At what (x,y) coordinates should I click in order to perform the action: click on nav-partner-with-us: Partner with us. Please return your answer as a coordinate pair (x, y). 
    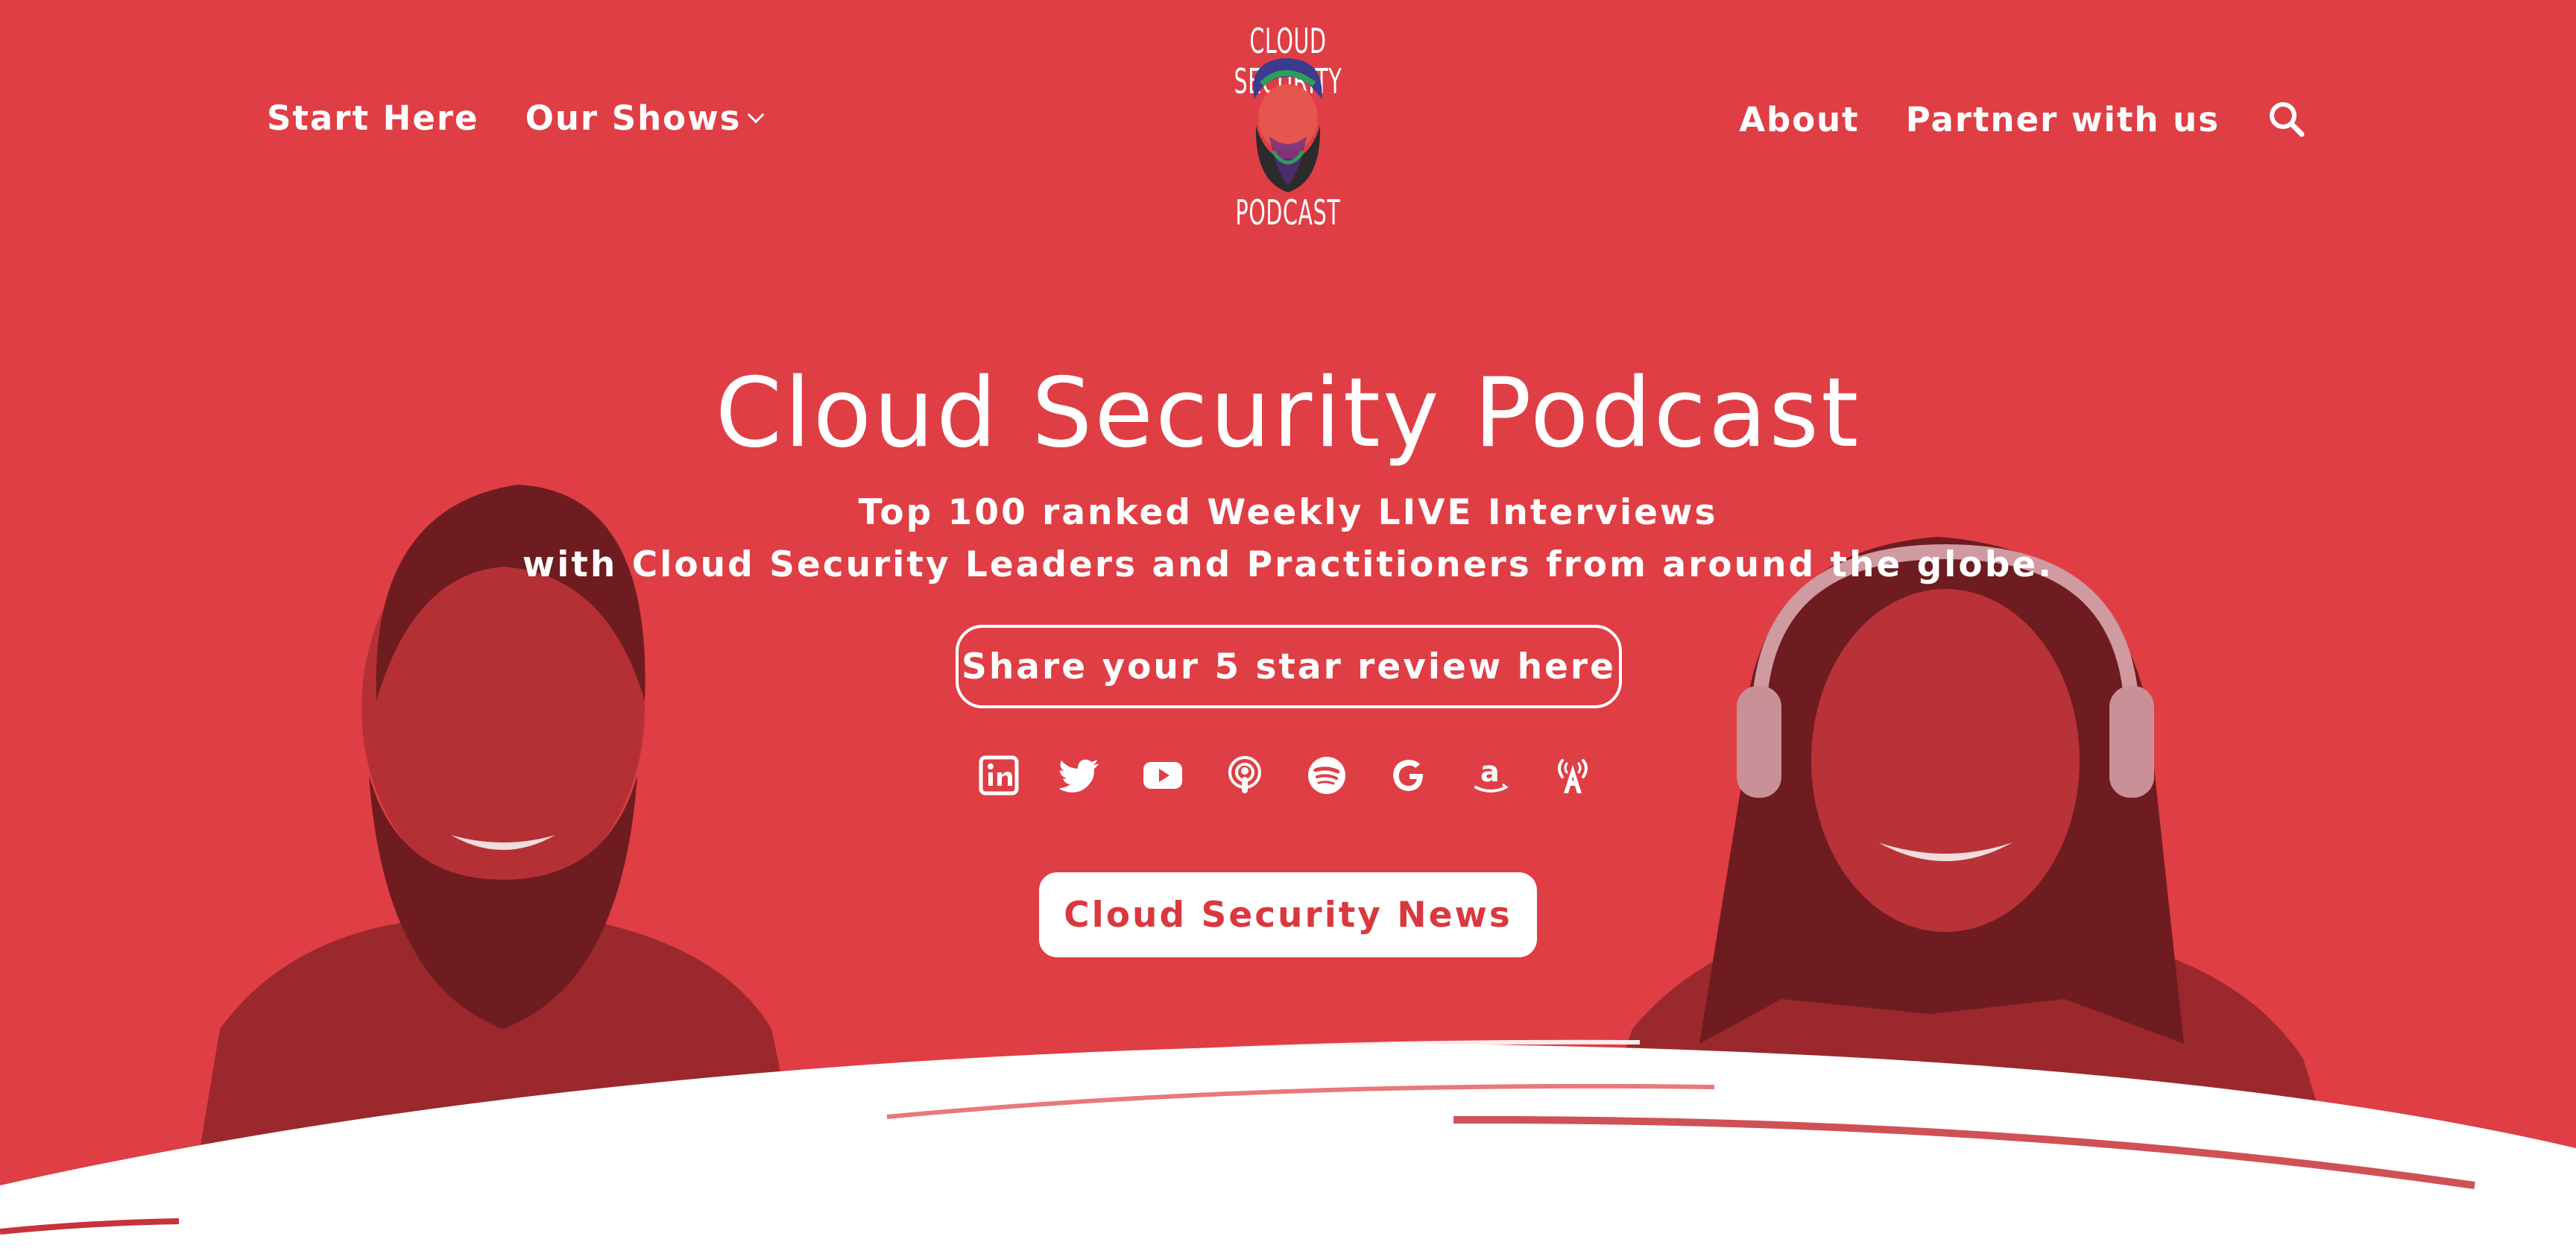
    Looking at the image, I should click on (2063, 119).